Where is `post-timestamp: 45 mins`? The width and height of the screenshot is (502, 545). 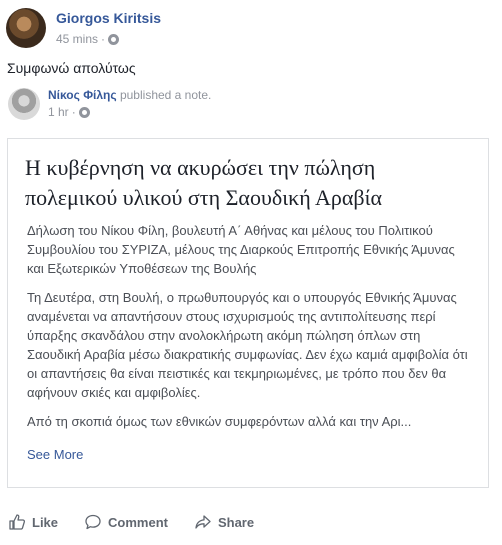 post-timestamp: 45 mins is located at coordinates (77, 39).